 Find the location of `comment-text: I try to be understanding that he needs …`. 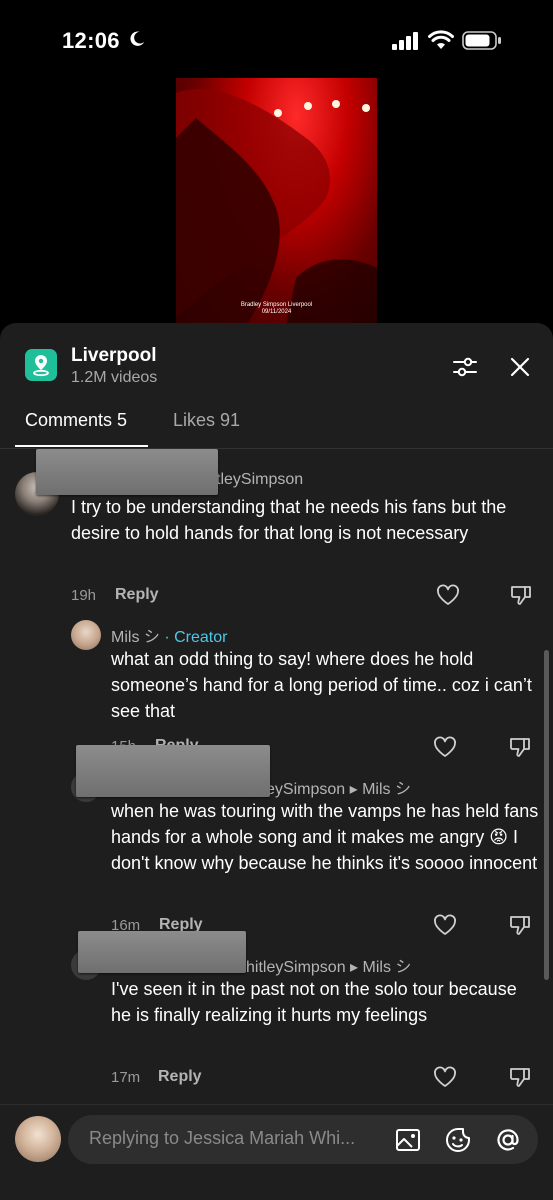

comment-text: I try to be understanding that he needs … is located at coordinates (289, 520).